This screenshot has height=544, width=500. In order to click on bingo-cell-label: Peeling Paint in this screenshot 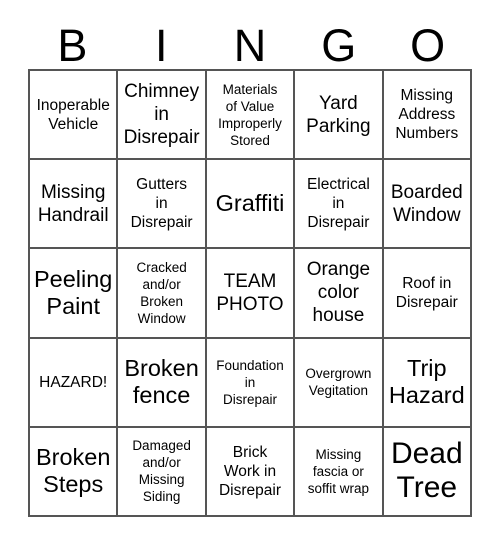, I will do `click(73, 292)`.